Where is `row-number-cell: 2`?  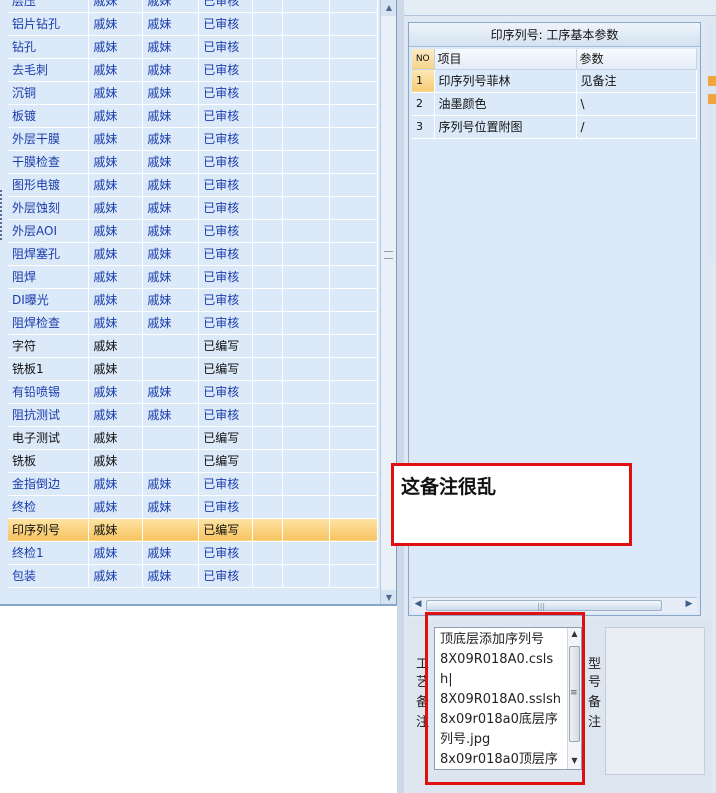
row-number-cell: 2 is located at coordinates (423, 104).